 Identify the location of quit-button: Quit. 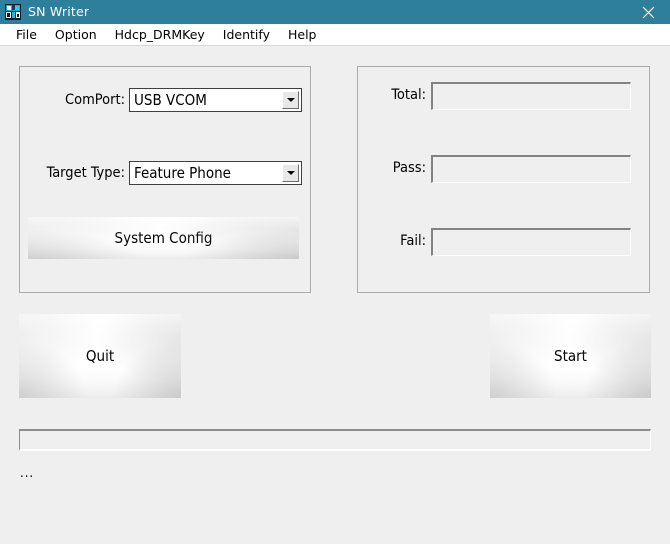
(100, 356).